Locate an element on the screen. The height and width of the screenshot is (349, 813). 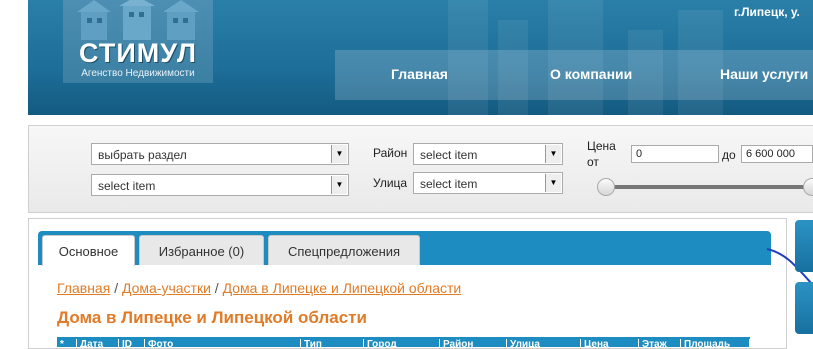
page-title: Дома в Липецке и Липецкой области is located at coordinates (212, 317).